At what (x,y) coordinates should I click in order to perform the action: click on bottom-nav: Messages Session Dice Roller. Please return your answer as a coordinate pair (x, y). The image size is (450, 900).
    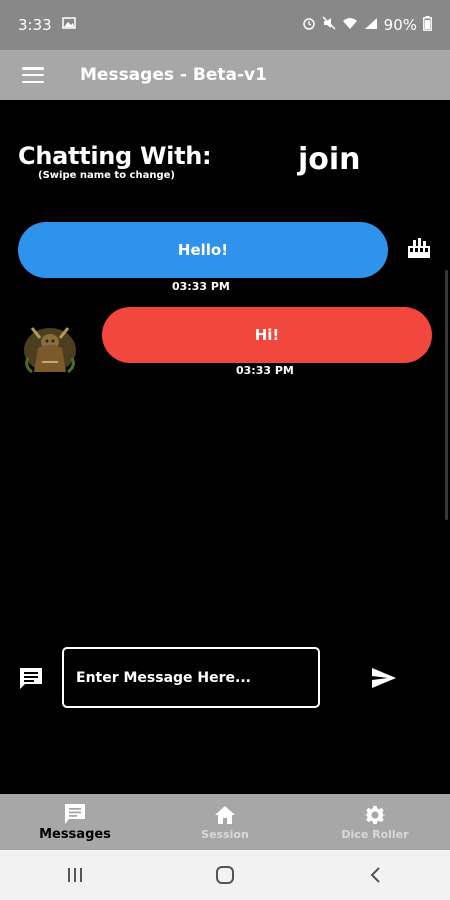
    Looking at the image, I should click on (225, 822).